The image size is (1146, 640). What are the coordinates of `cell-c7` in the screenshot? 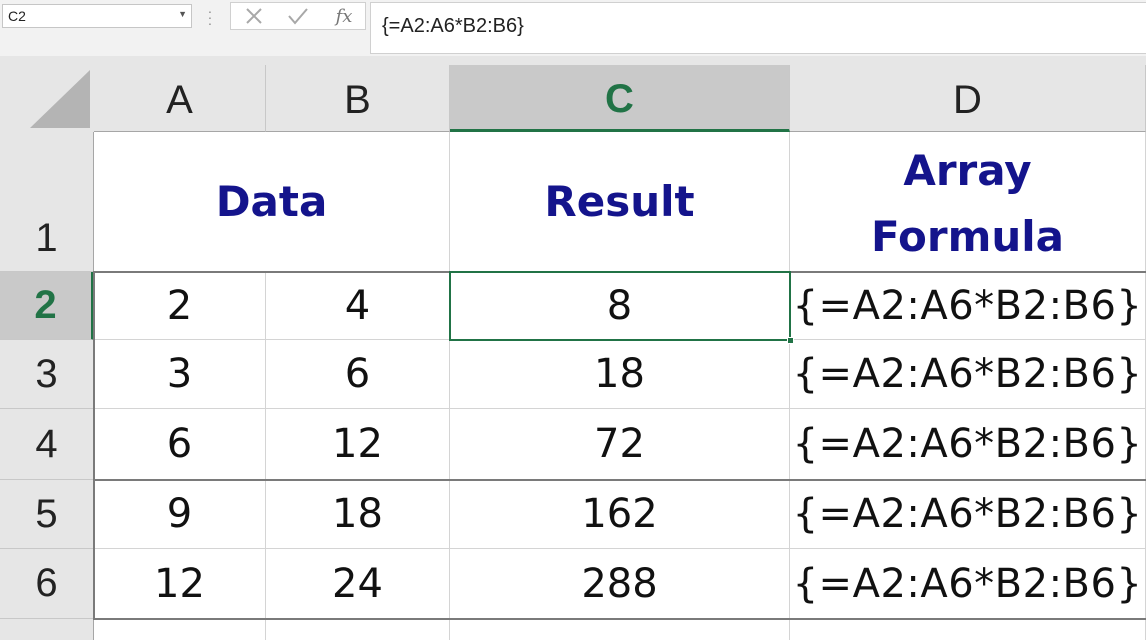 It's located at (620, 629).